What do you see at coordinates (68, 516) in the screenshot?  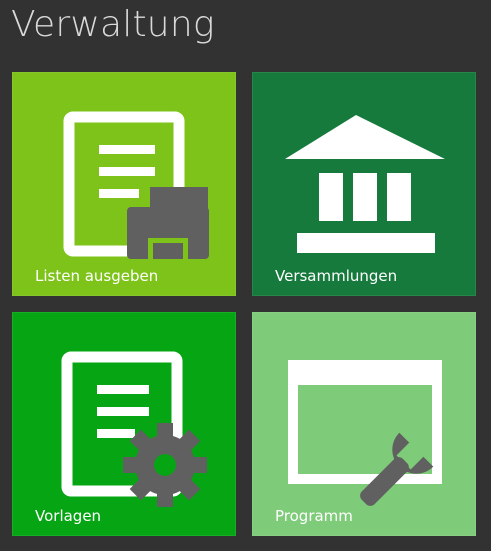 I see `tile-label: Vorlagen` at bounding box center [68, 516].